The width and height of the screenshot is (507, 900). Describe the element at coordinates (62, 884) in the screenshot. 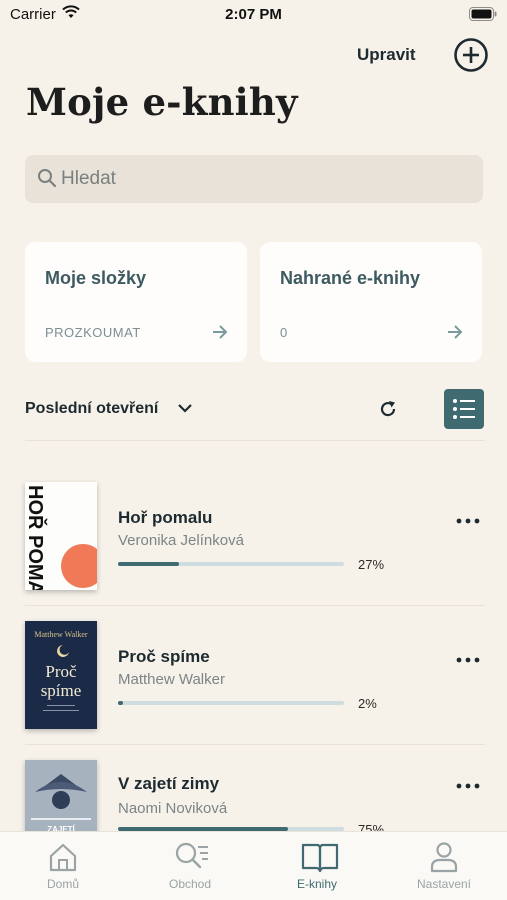

I see `tab-label: Domů` at that location.